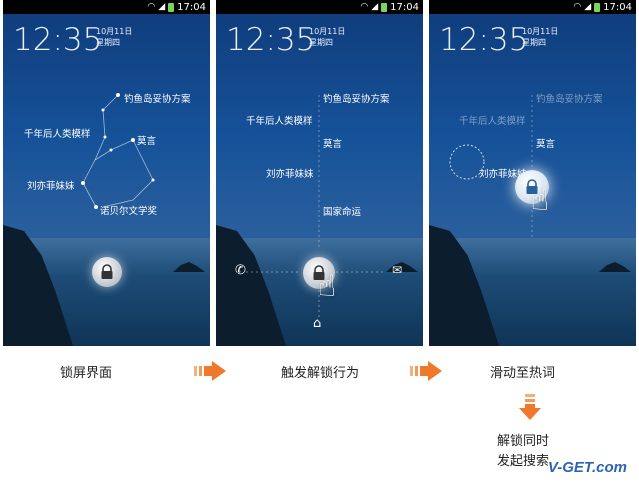 The height and width of the screenshot is (486, 639). Describe the element at coordinates (397, 270) in the screenshot. I see `message-icon: ✉` at that location.